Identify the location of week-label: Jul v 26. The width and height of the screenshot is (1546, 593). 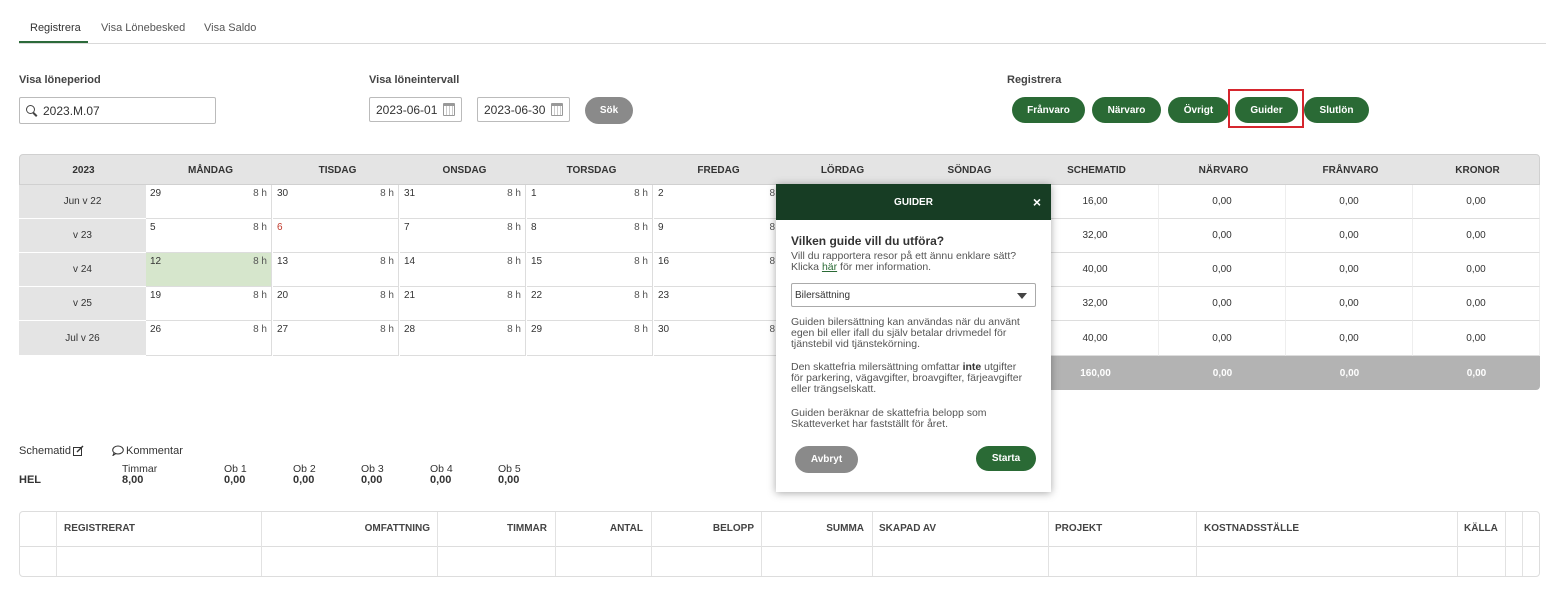
(82, 338).